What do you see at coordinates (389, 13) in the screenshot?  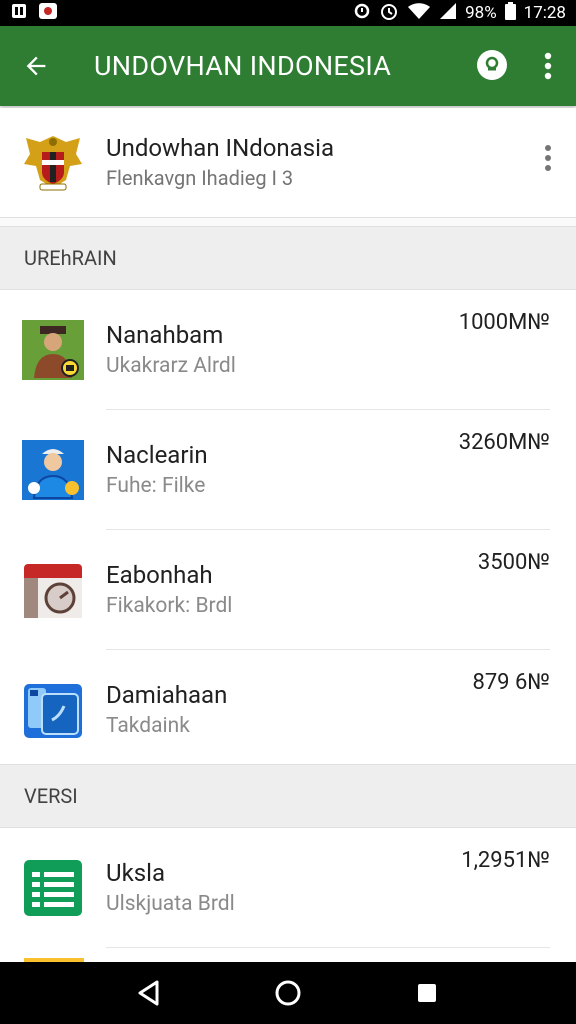 I see `alarm-icon` at bounding box center [389, 13].